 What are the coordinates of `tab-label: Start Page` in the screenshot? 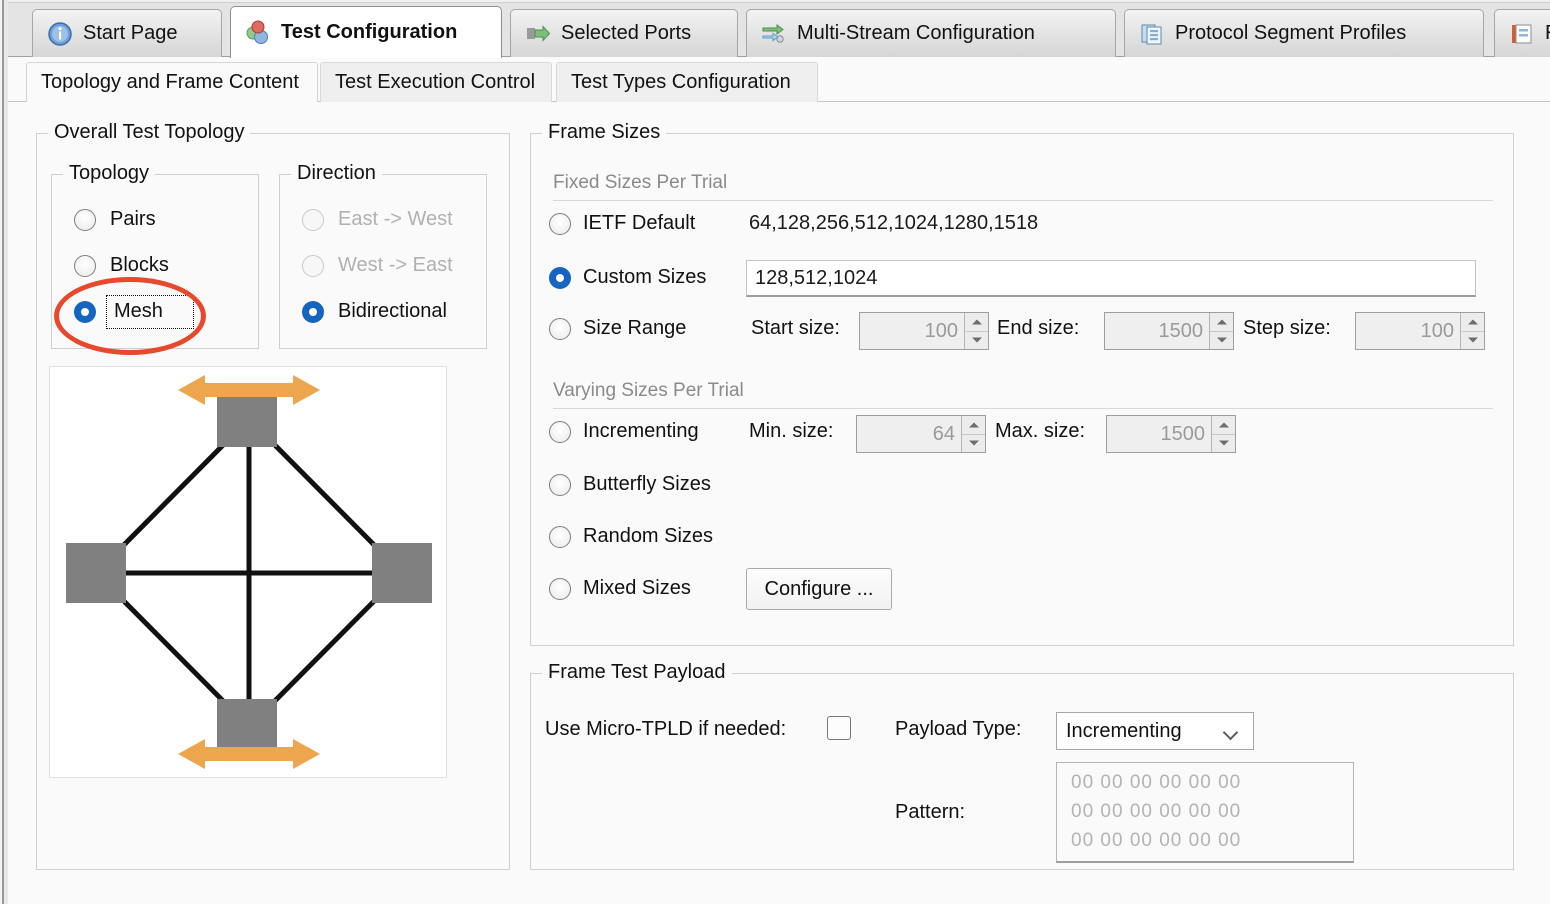 It's located at (130, 33).